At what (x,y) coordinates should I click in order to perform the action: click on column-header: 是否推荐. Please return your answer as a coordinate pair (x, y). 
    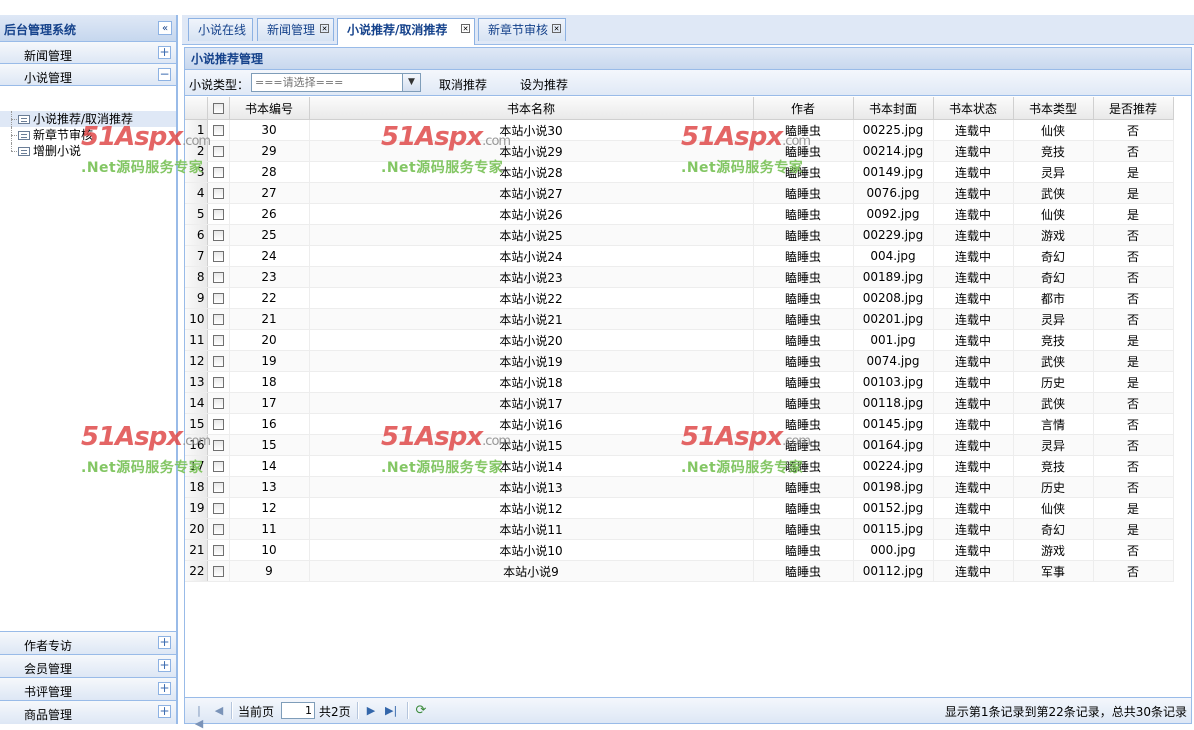
    Looking at the image, I should click on (1133, 108).